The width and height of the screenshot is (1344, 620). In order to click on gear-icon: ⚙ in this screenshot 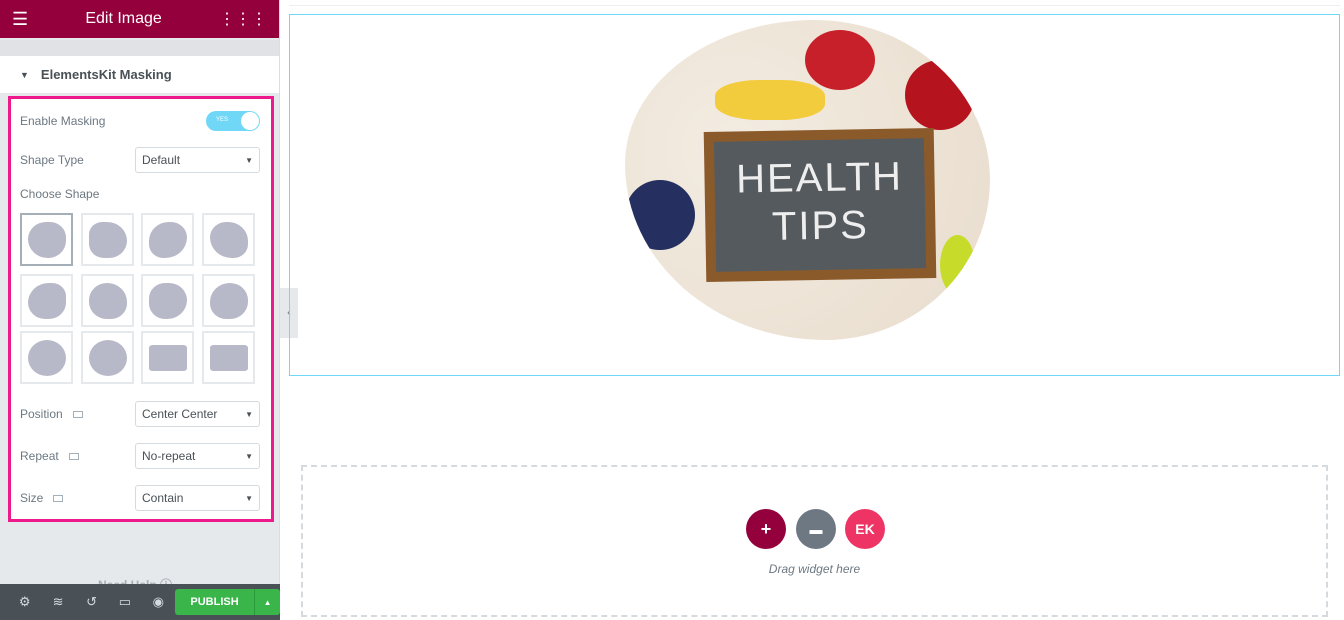, I will do `click(24, 602)`.